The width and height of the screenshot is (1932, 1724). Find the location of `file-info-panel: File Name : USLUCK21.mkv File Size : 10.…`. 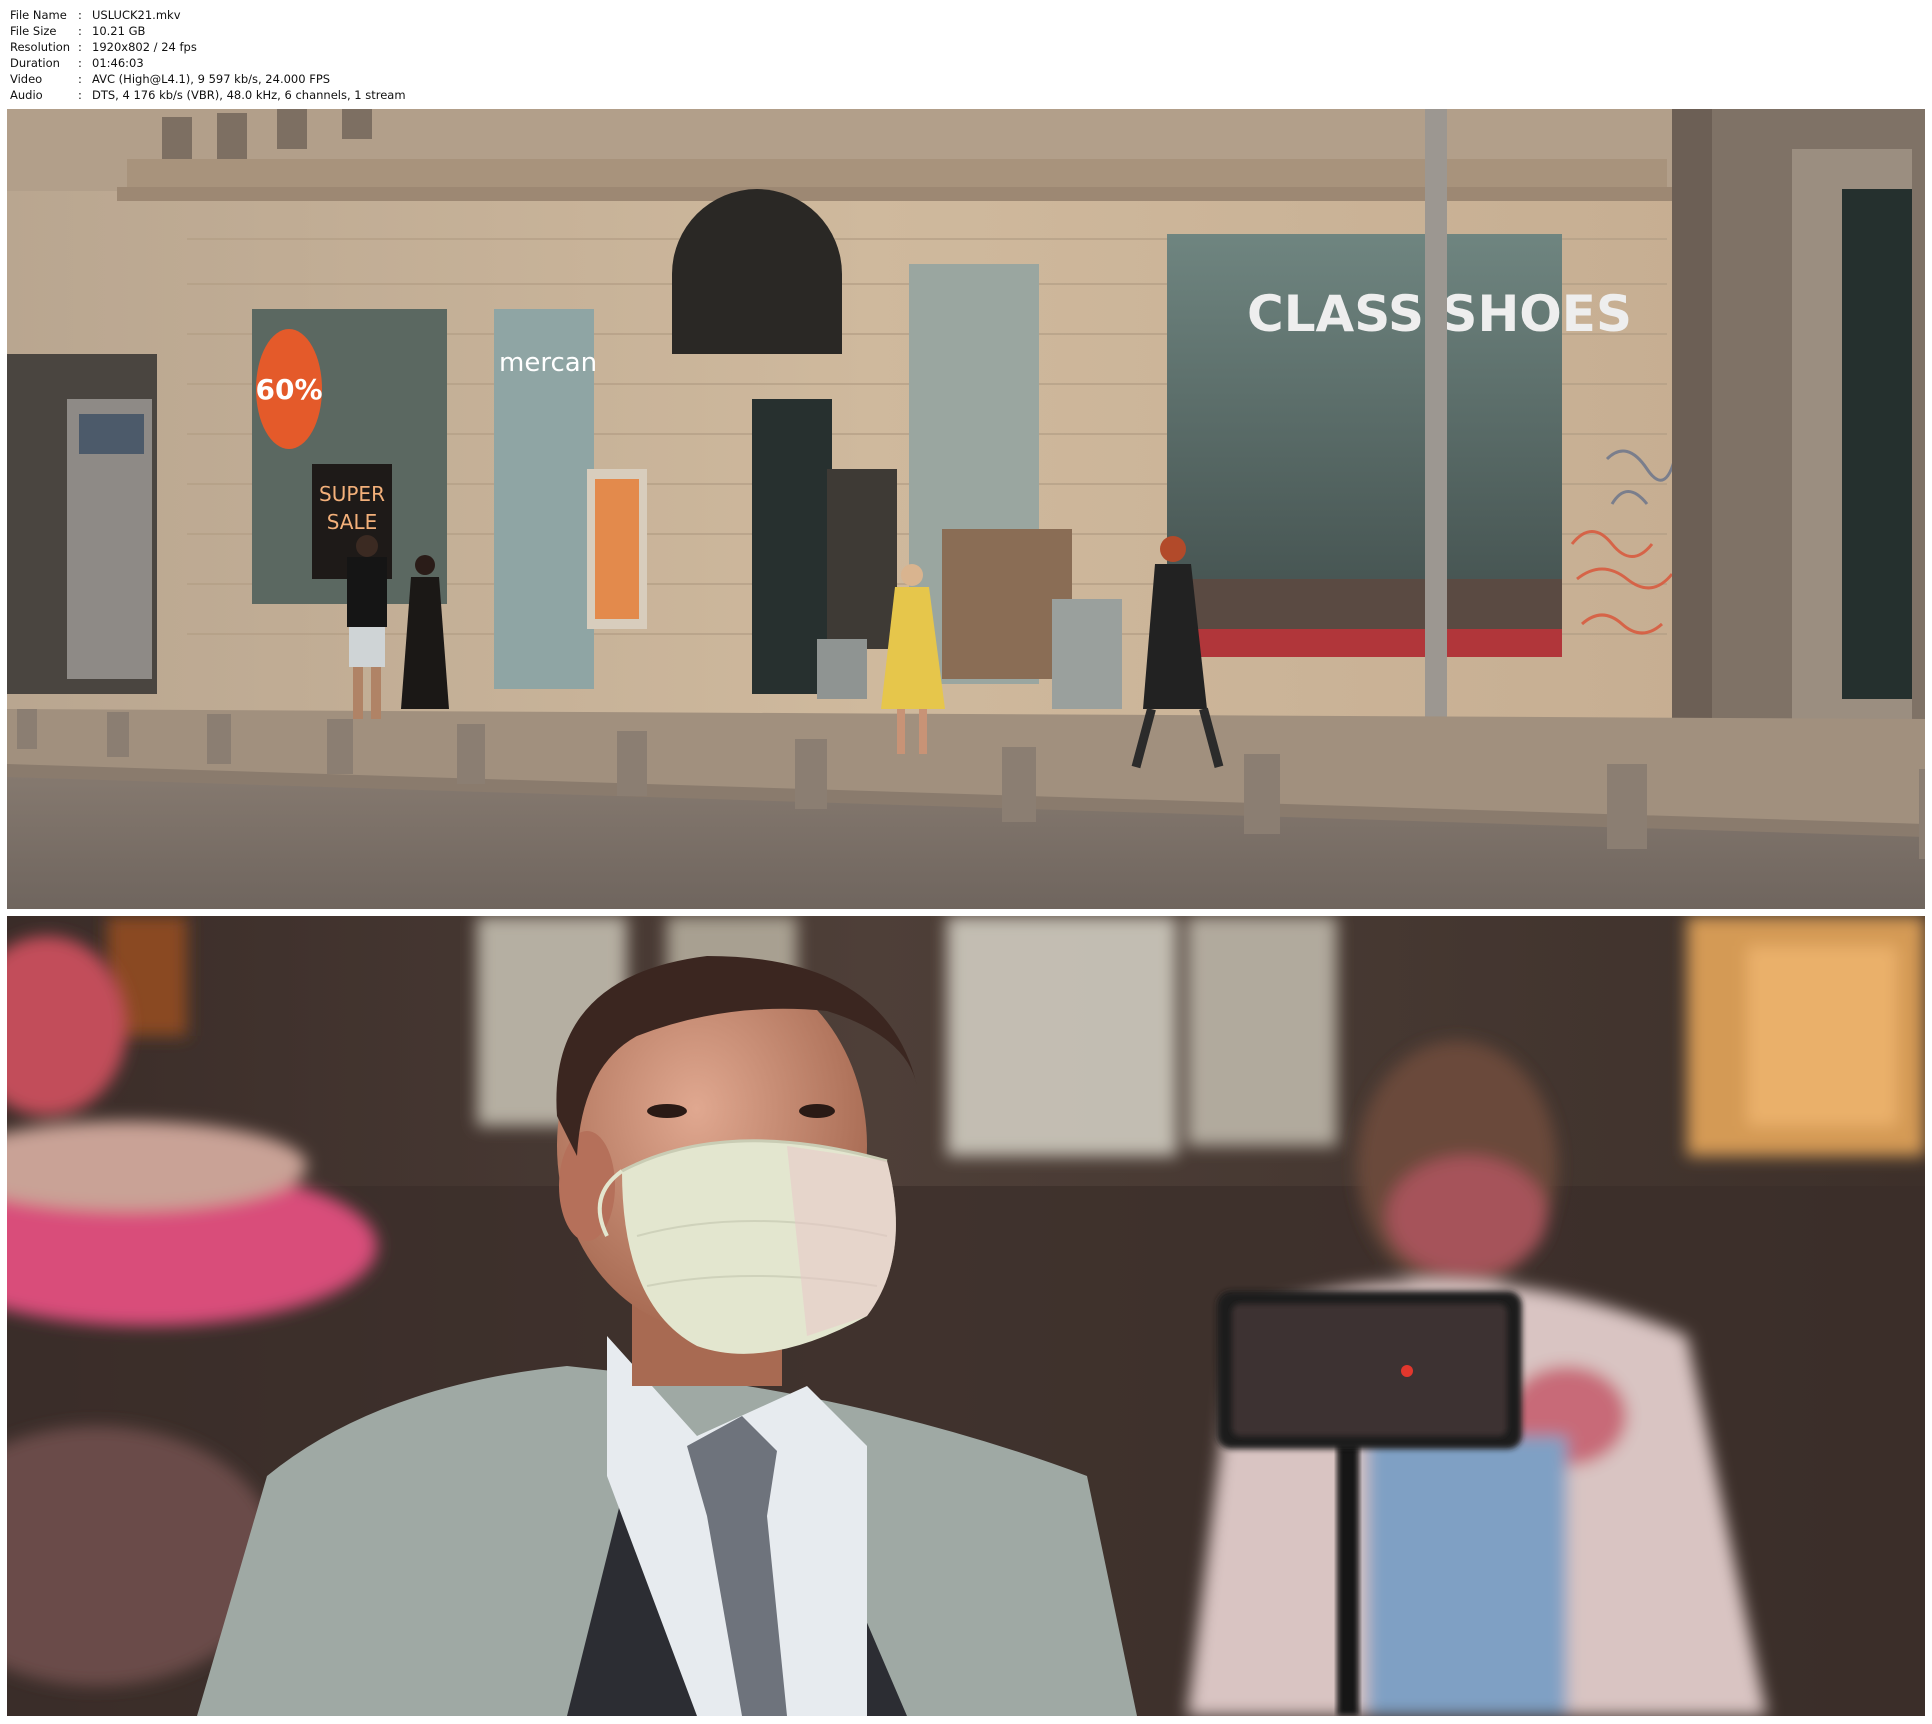

file-info-panel: File Name : USLUCK21.mkv File Size : 10.… is located at coordinates (208, 55).